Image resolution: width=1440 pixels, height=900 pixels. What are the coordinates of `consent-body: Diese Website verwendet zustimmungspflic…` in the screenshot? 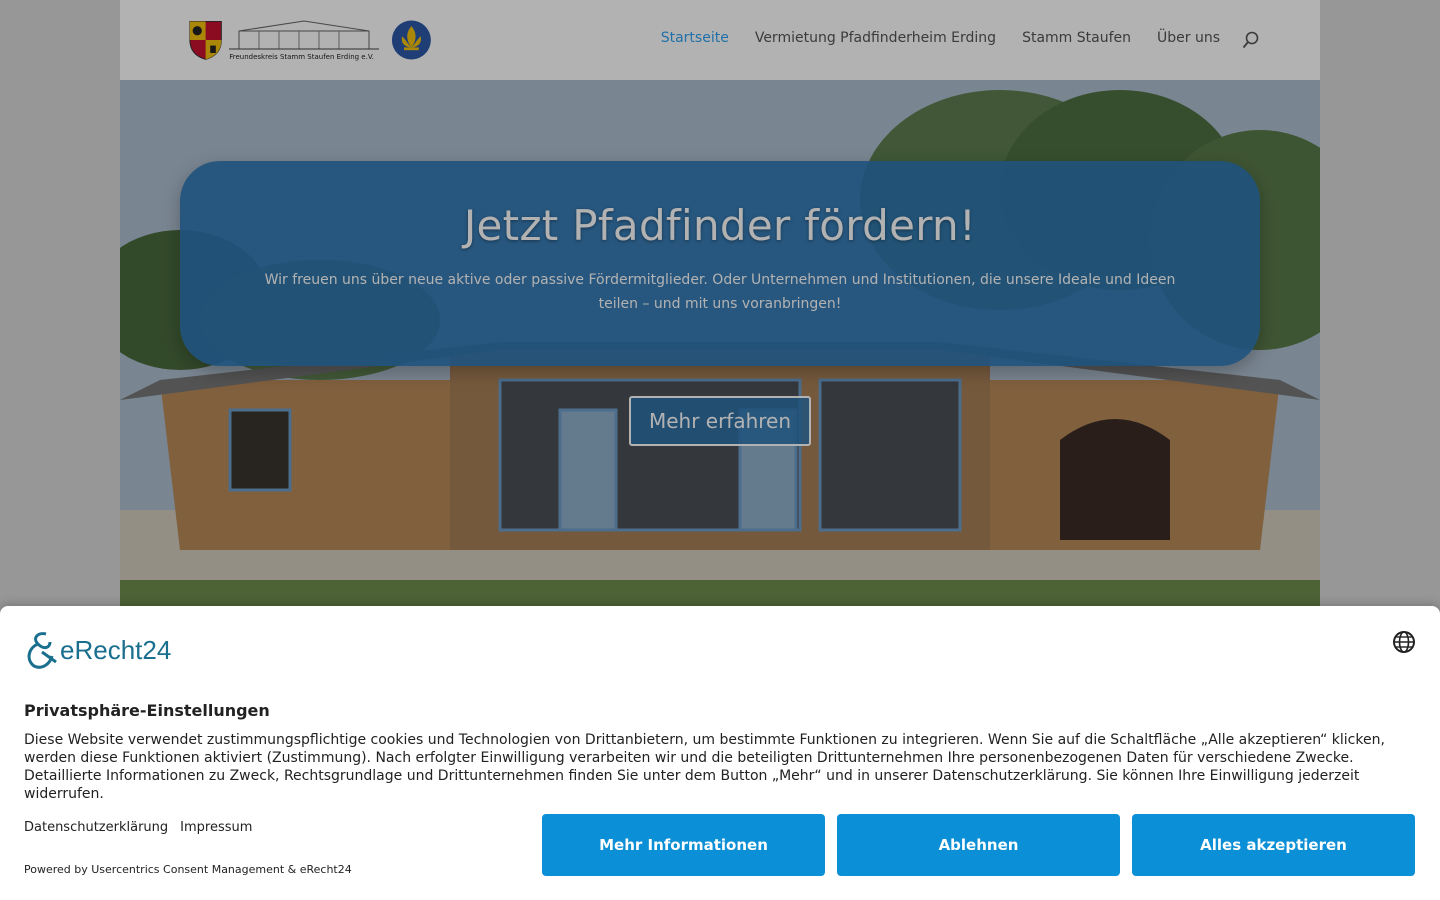 It's located at (704, 767).